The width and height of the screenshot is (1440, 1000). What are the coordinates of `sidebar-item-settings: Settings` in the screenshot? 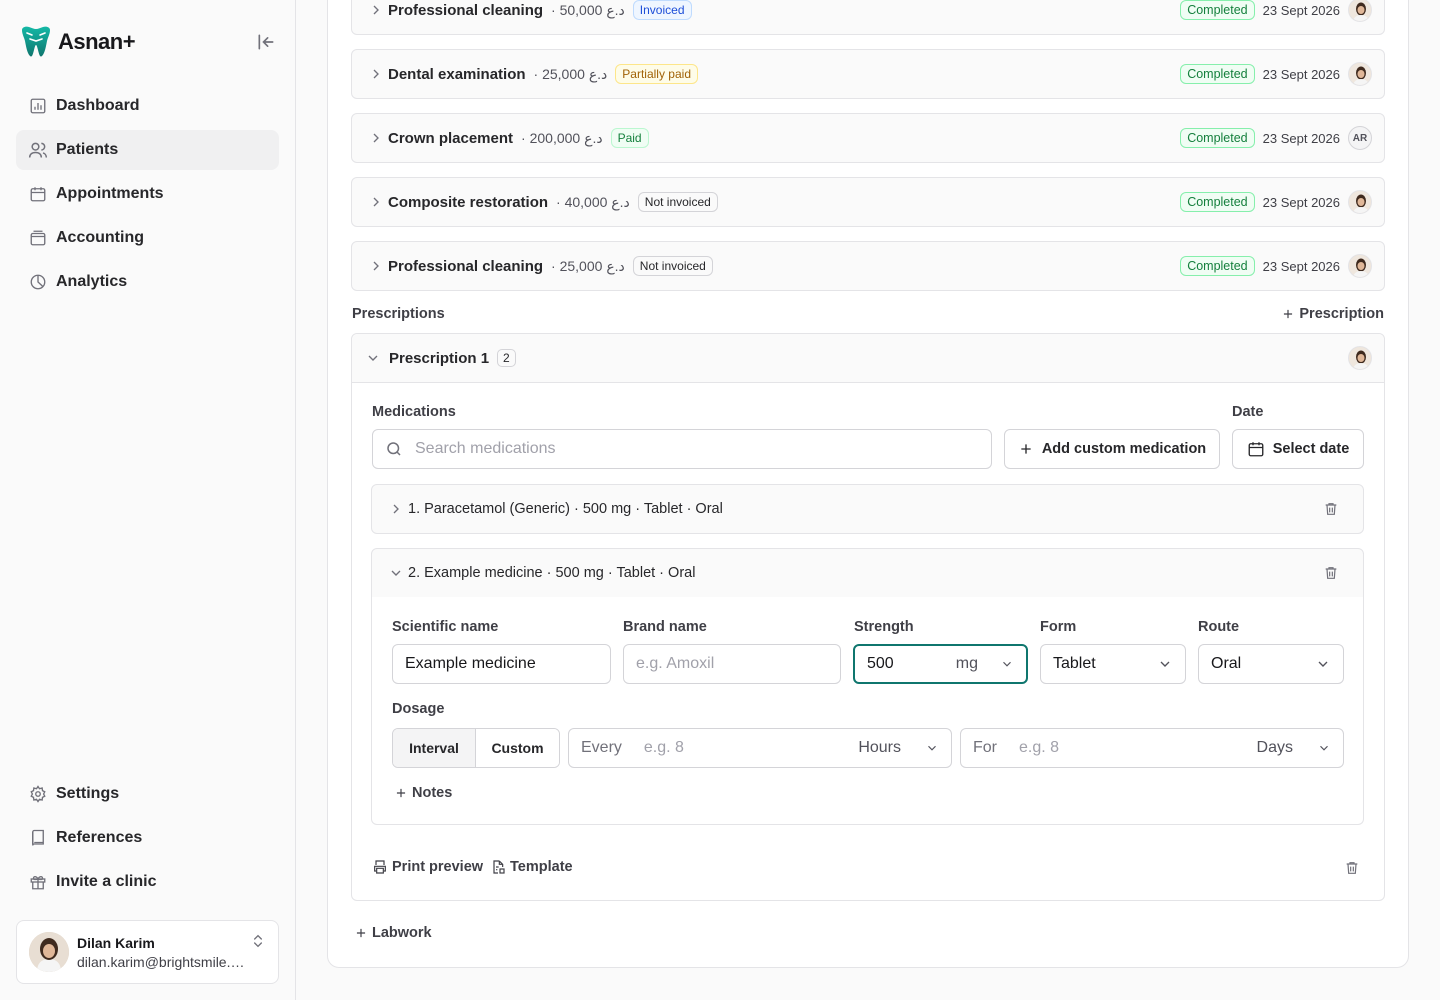 It's located at (147, 794).